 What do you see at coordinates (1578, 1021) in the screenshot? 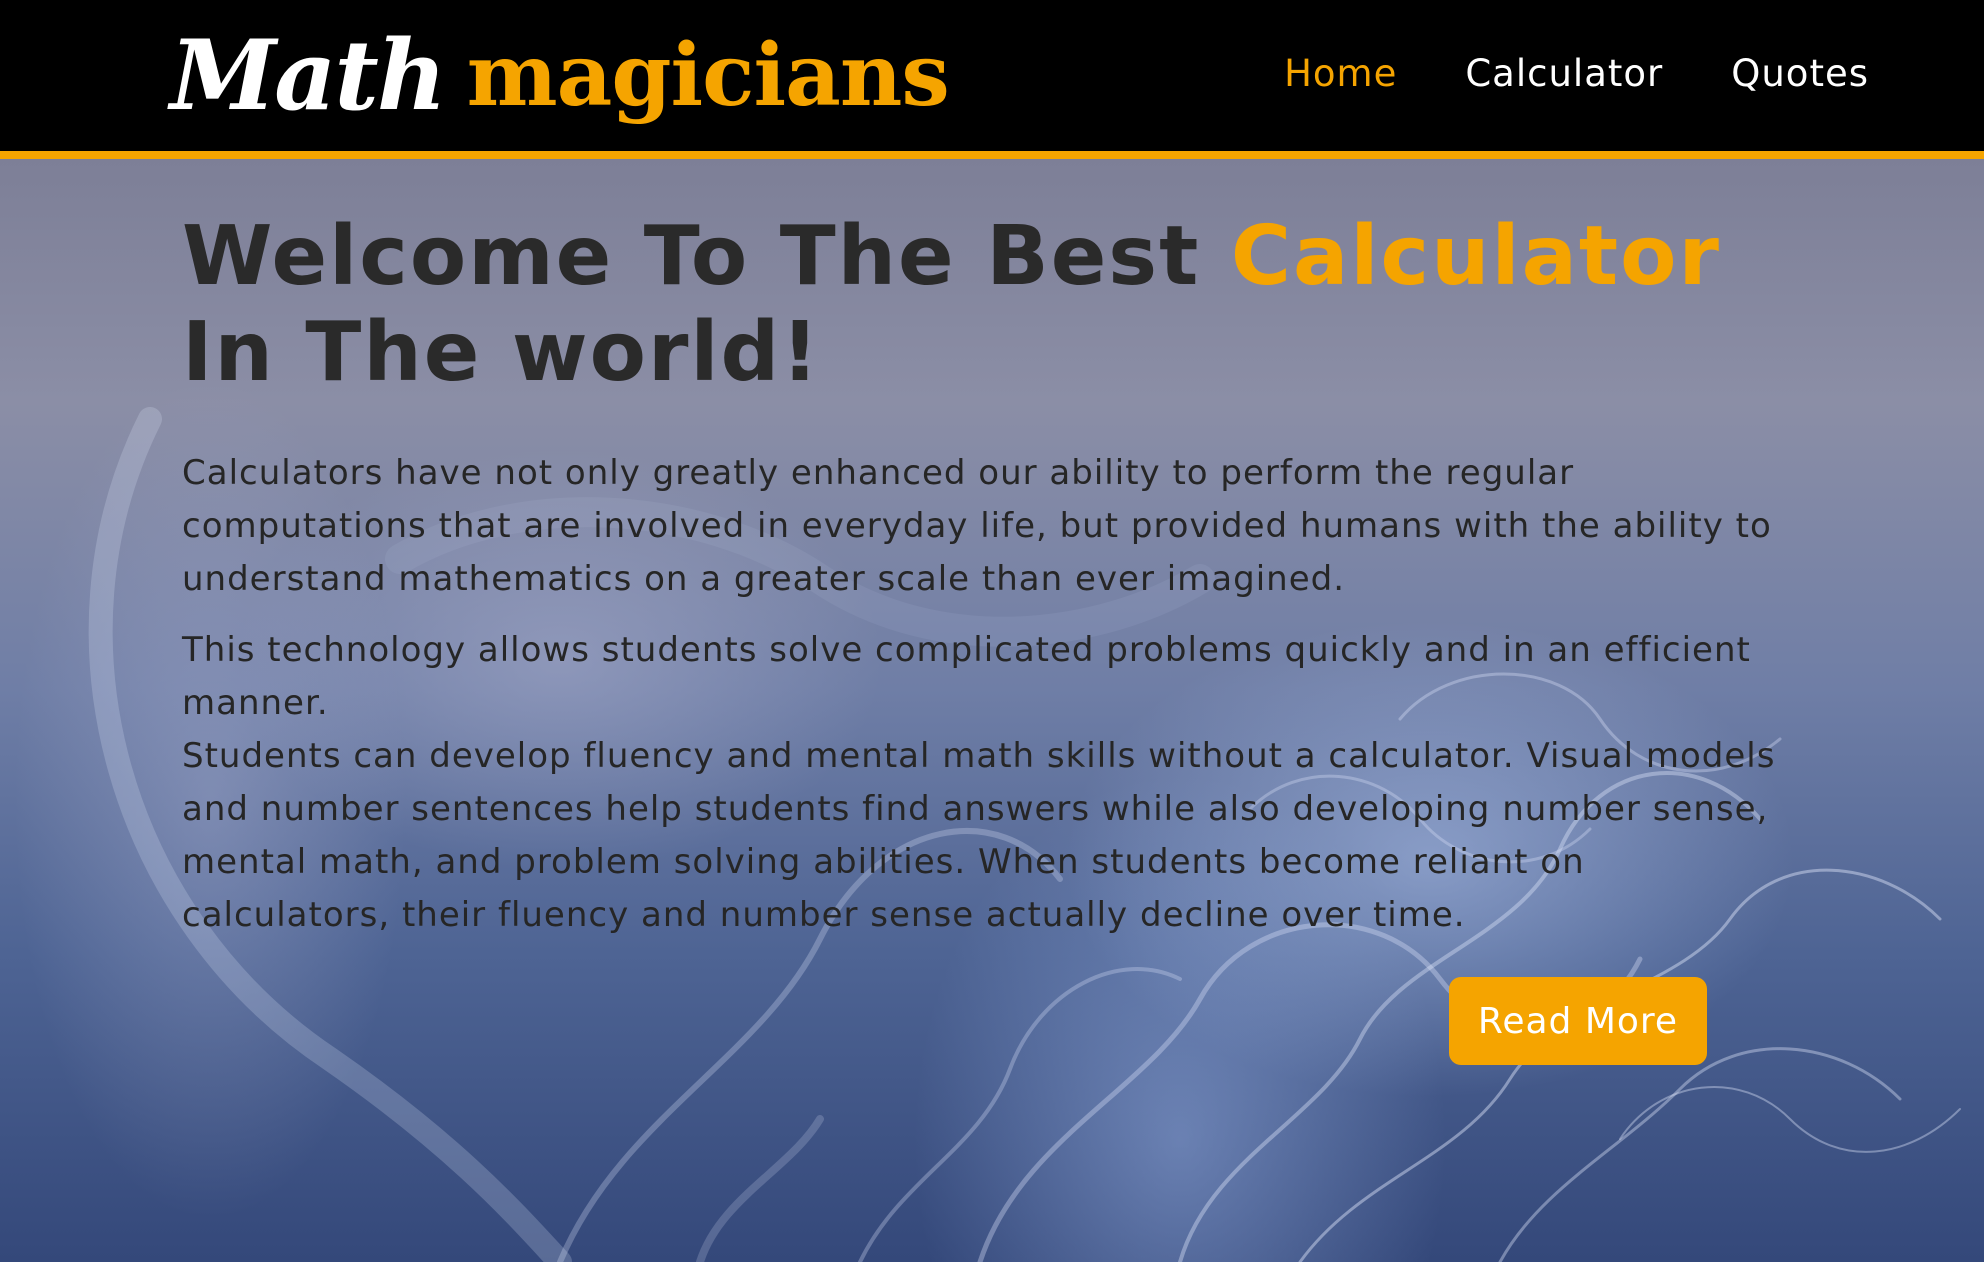
I see `read-more-button: Read More` at bounding box center [1578, 1021].